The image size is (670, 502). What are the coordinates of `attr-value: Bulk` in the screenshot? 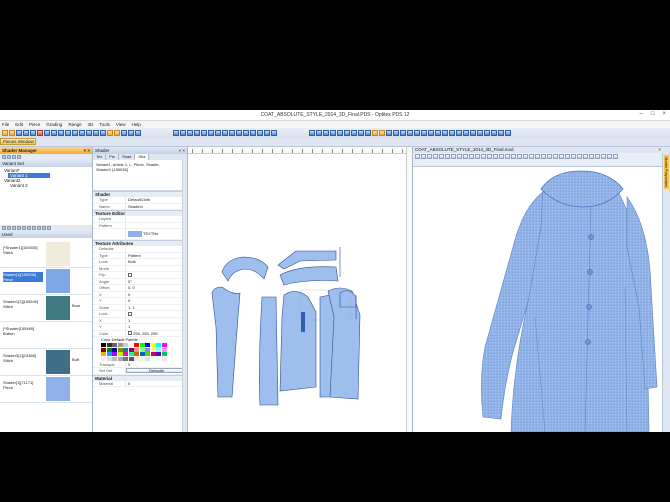 It's located at (156, 262).